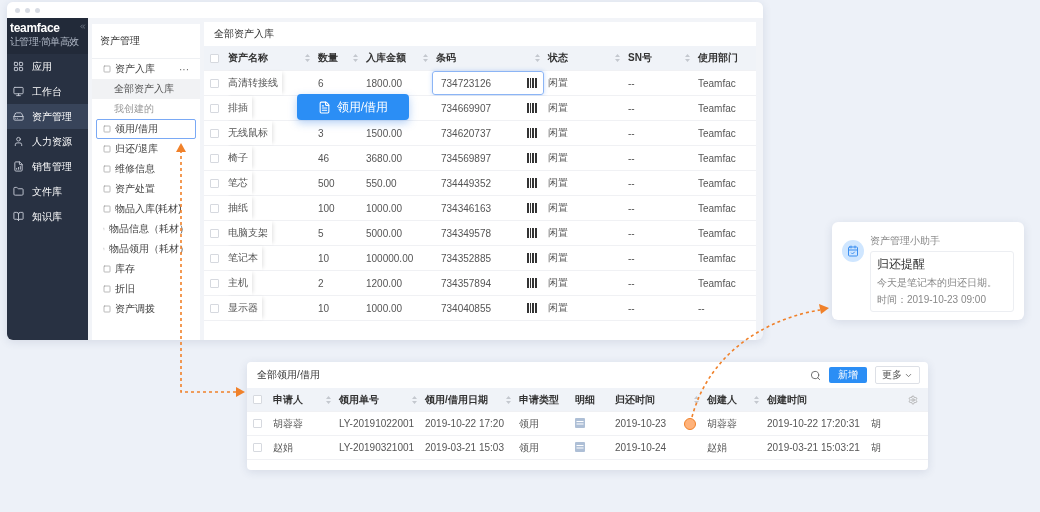 Image resolution: width=1040 pixels, height=512 pixels. I want to click on settings-icon, so click(913, 399).